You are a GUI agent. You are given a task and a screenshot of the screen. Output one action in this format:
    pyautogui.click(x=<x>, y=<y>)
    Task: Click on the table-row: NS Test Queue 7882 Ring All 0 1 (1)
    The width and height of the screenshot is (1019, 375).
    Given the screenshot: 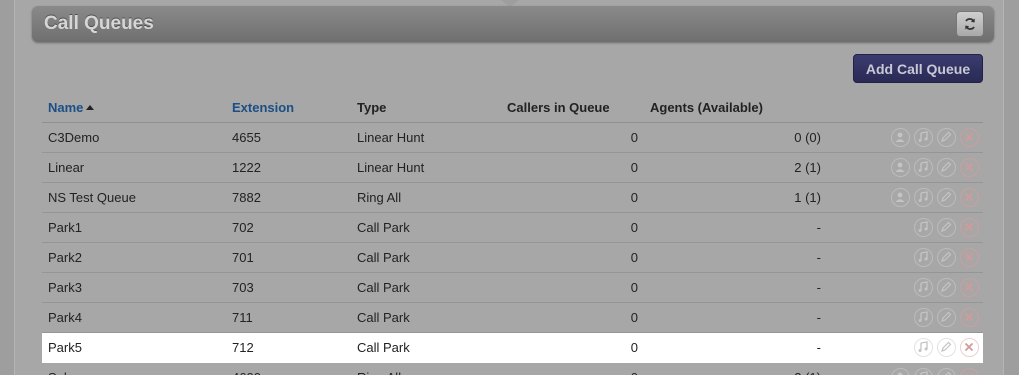 What is the action you would take?
    pyautogui.click(x=512, y=197)
    